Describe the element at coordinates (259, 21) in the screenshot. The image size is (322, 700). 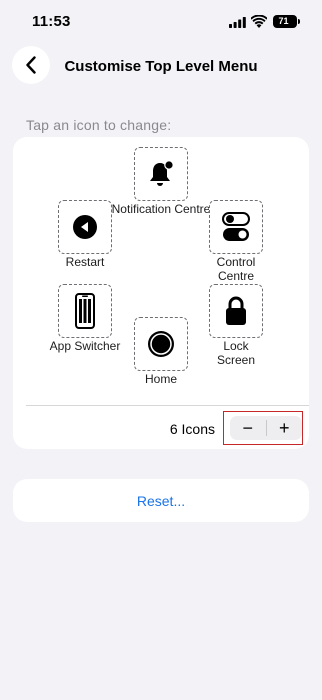
I see `wifi-icon` at that location.